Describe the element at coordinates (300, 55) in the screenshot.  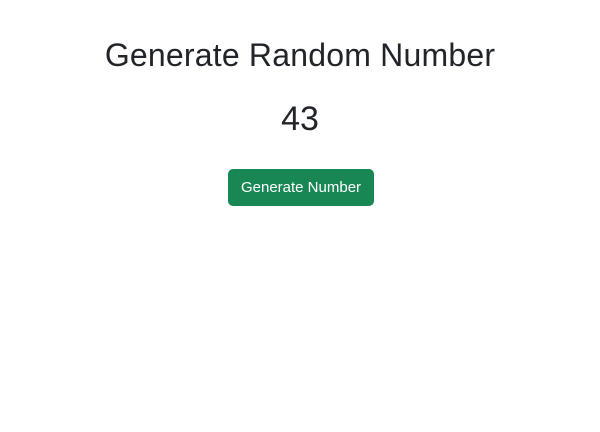
I see `page-title: Generate Random Number` at that location.